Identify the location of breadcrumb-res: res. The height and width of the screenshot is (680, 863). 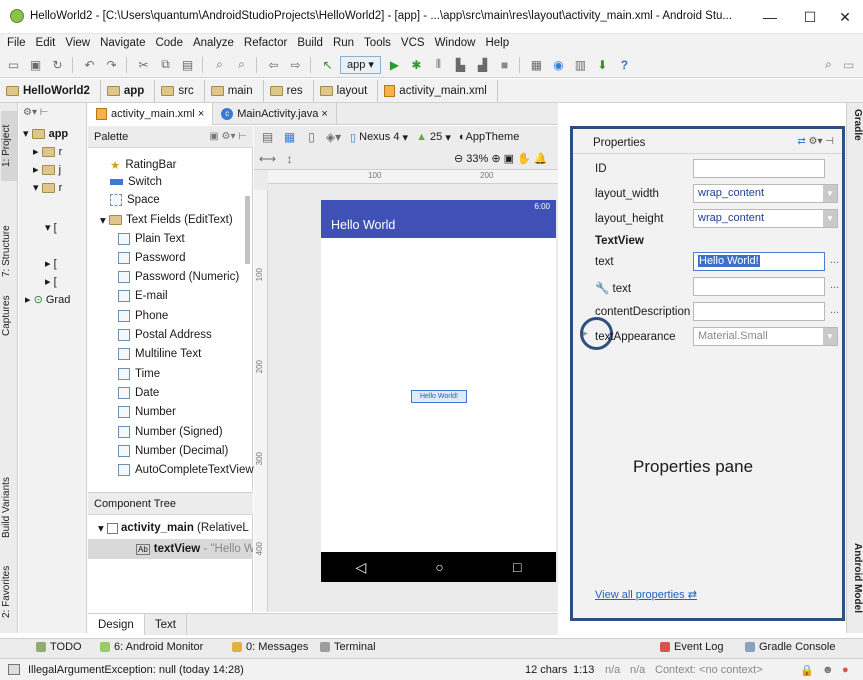
(289, 90).